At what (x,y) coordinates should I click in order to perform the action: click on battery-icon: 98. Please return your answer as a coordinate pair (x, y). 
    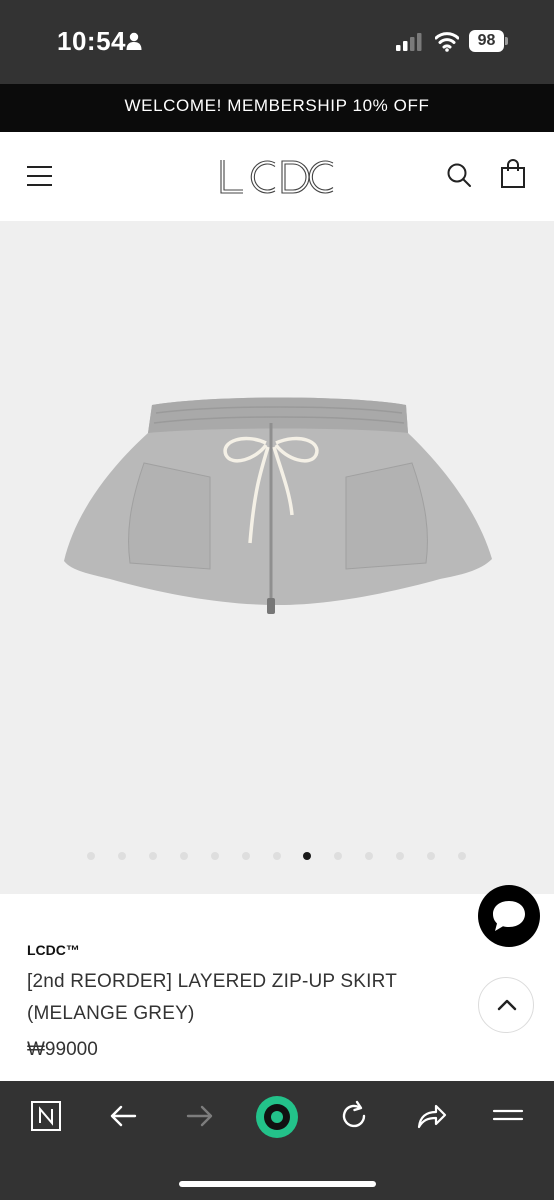
    Looking at the image, I should click on (489, 41).